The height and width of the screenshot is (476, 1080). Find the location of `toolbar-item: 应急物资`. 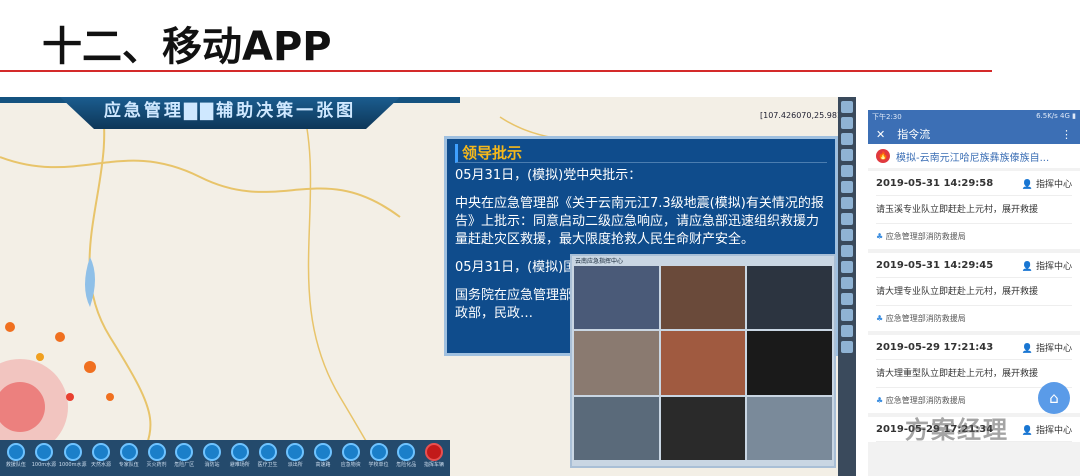

toolbar-item: 应急物资 is located at coordinates (351, 458).